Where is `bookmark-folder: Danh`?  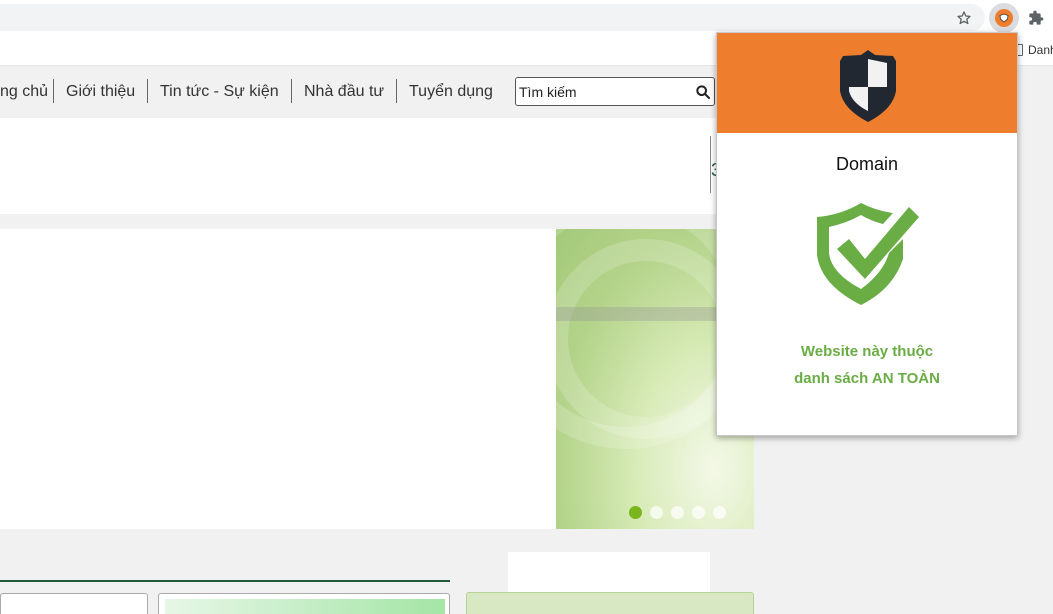
bookmark-folder: Danh is located at coordinates (1032, 50).